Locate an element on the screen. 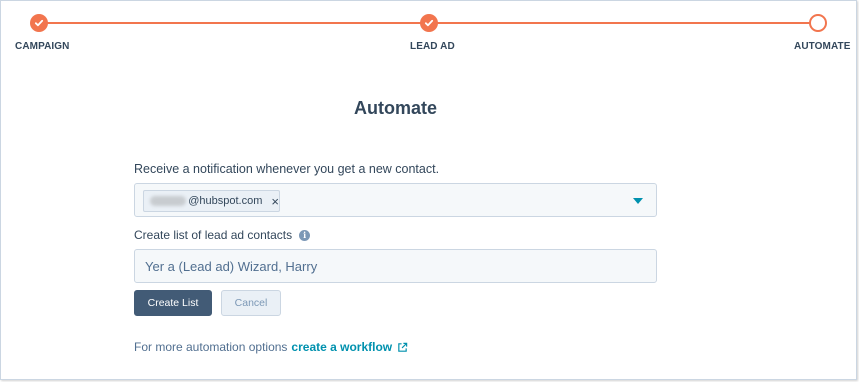 This screenshot has width=859, height=382. recipient-chip: @hubspot.com × is located at coordinates (211, 201).